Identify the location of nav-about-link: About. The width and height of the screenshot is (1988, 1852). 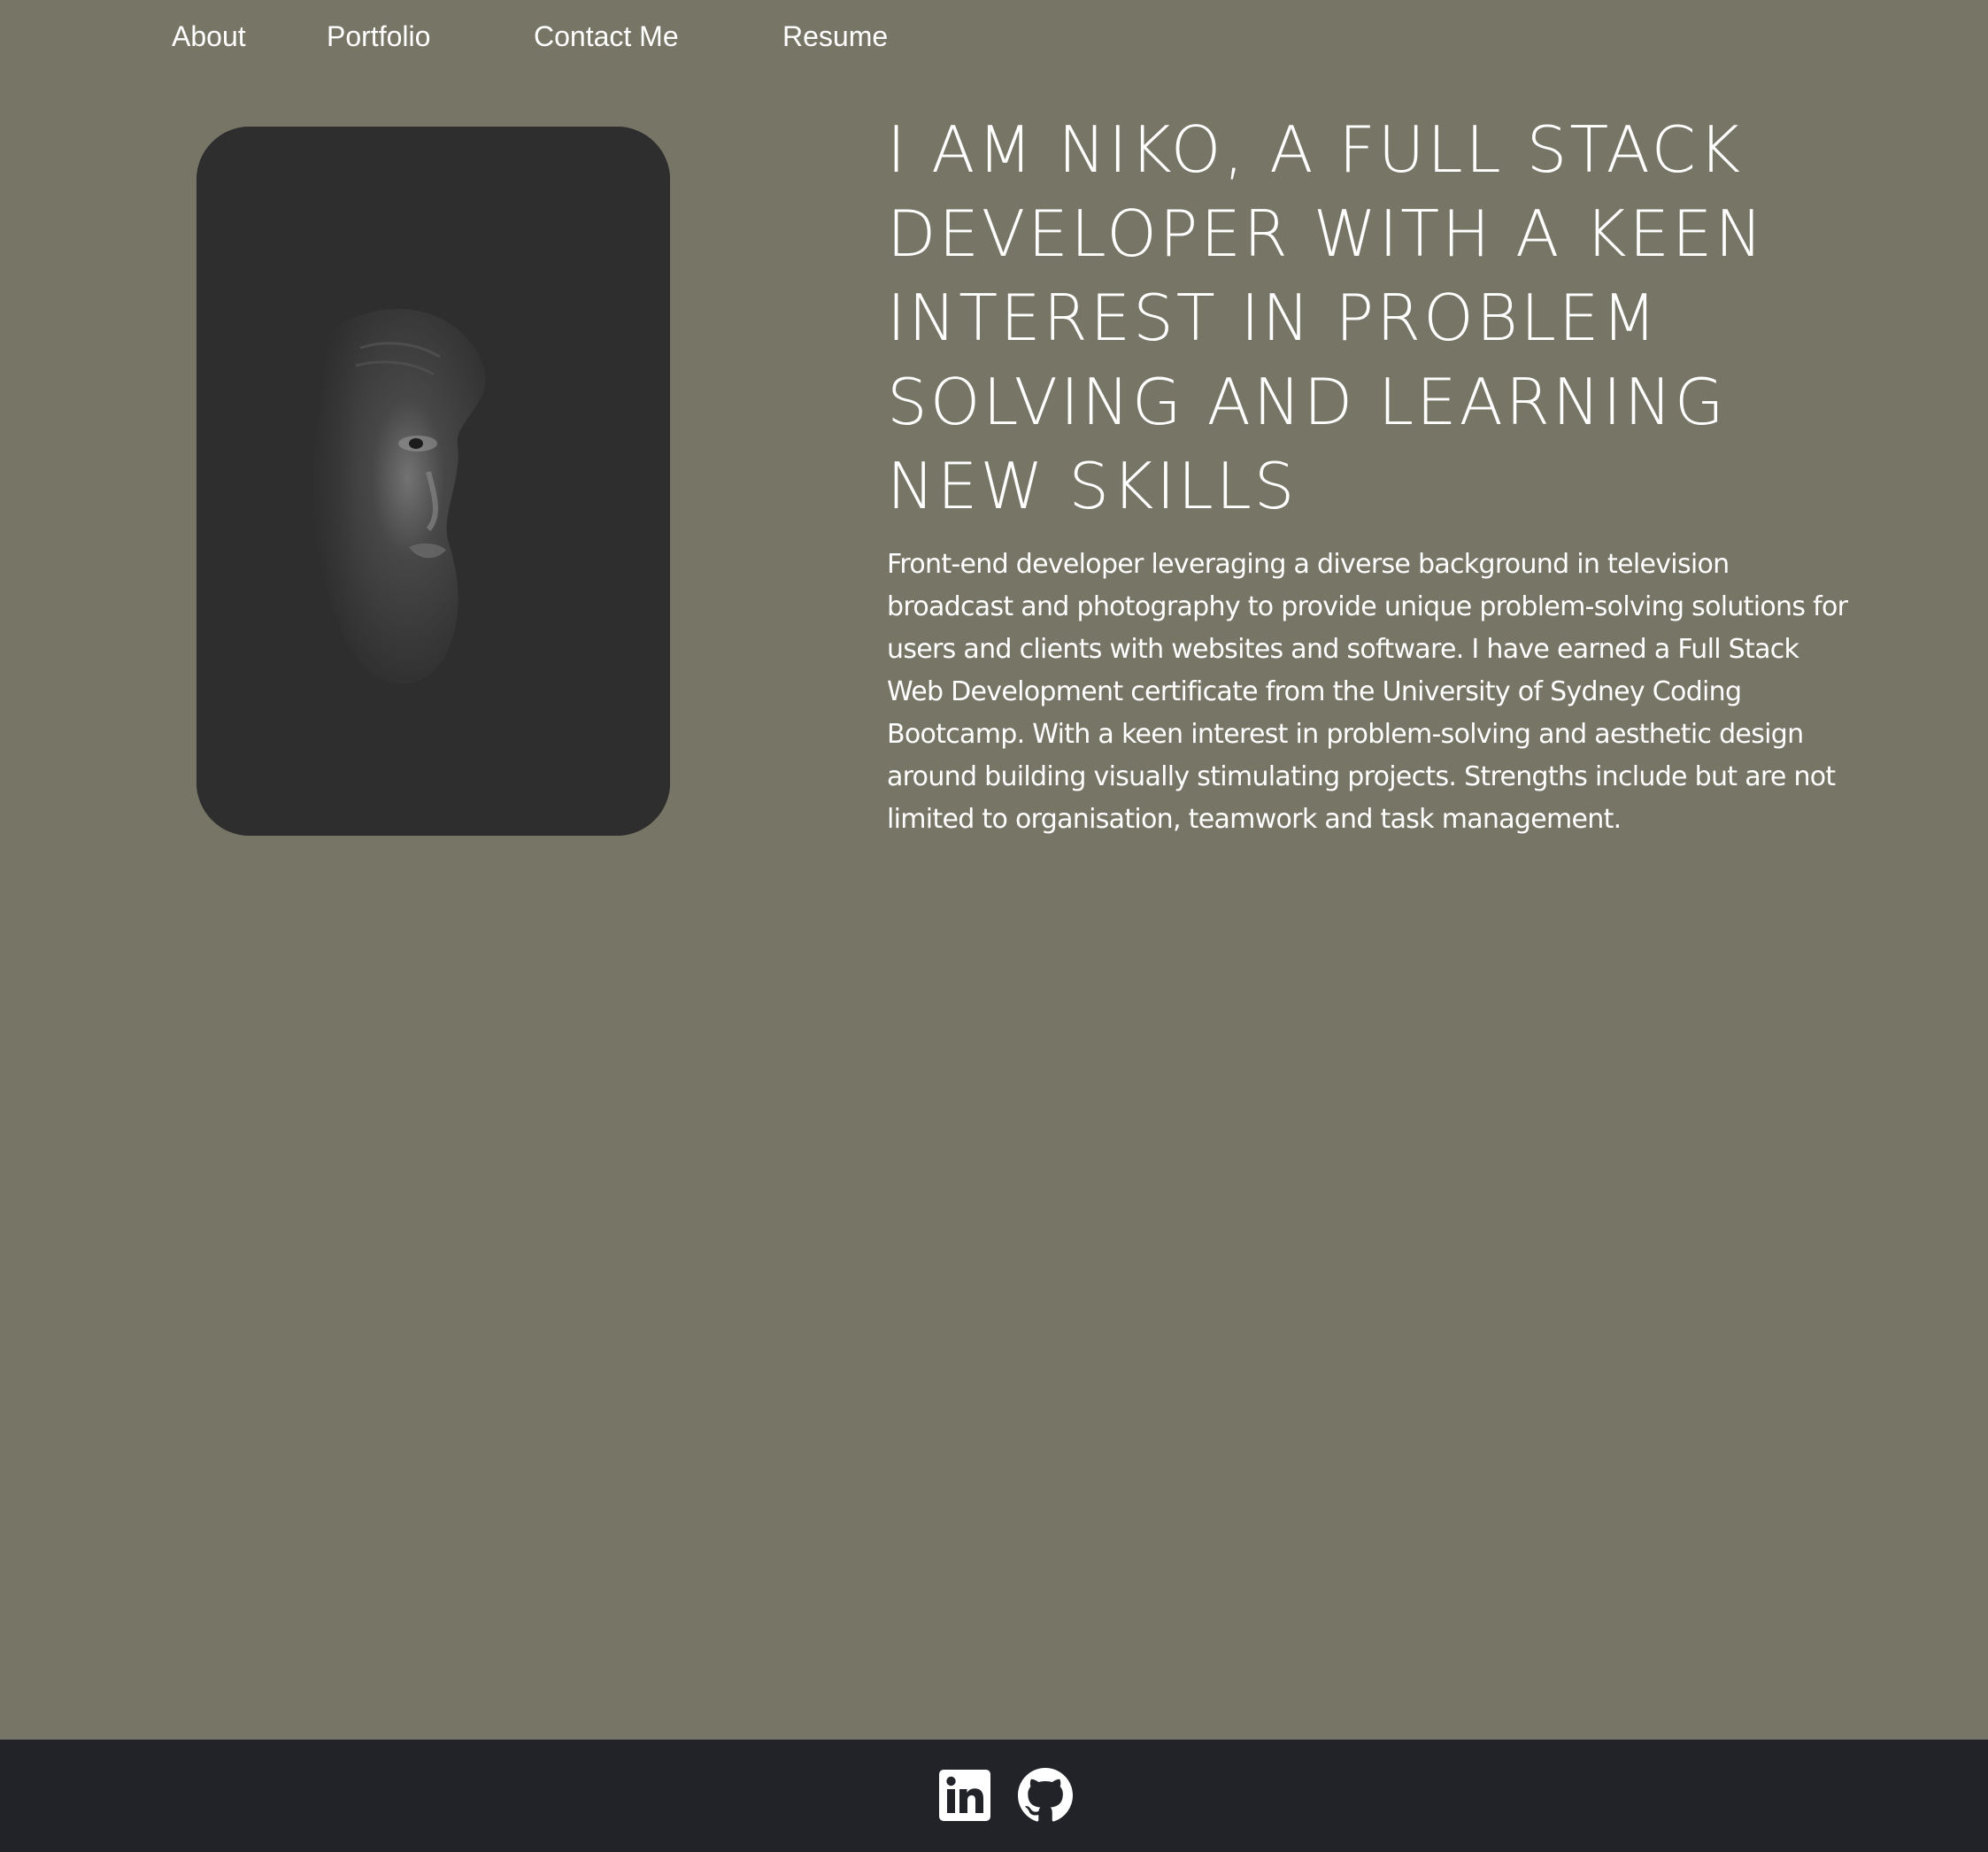
(209, 36).